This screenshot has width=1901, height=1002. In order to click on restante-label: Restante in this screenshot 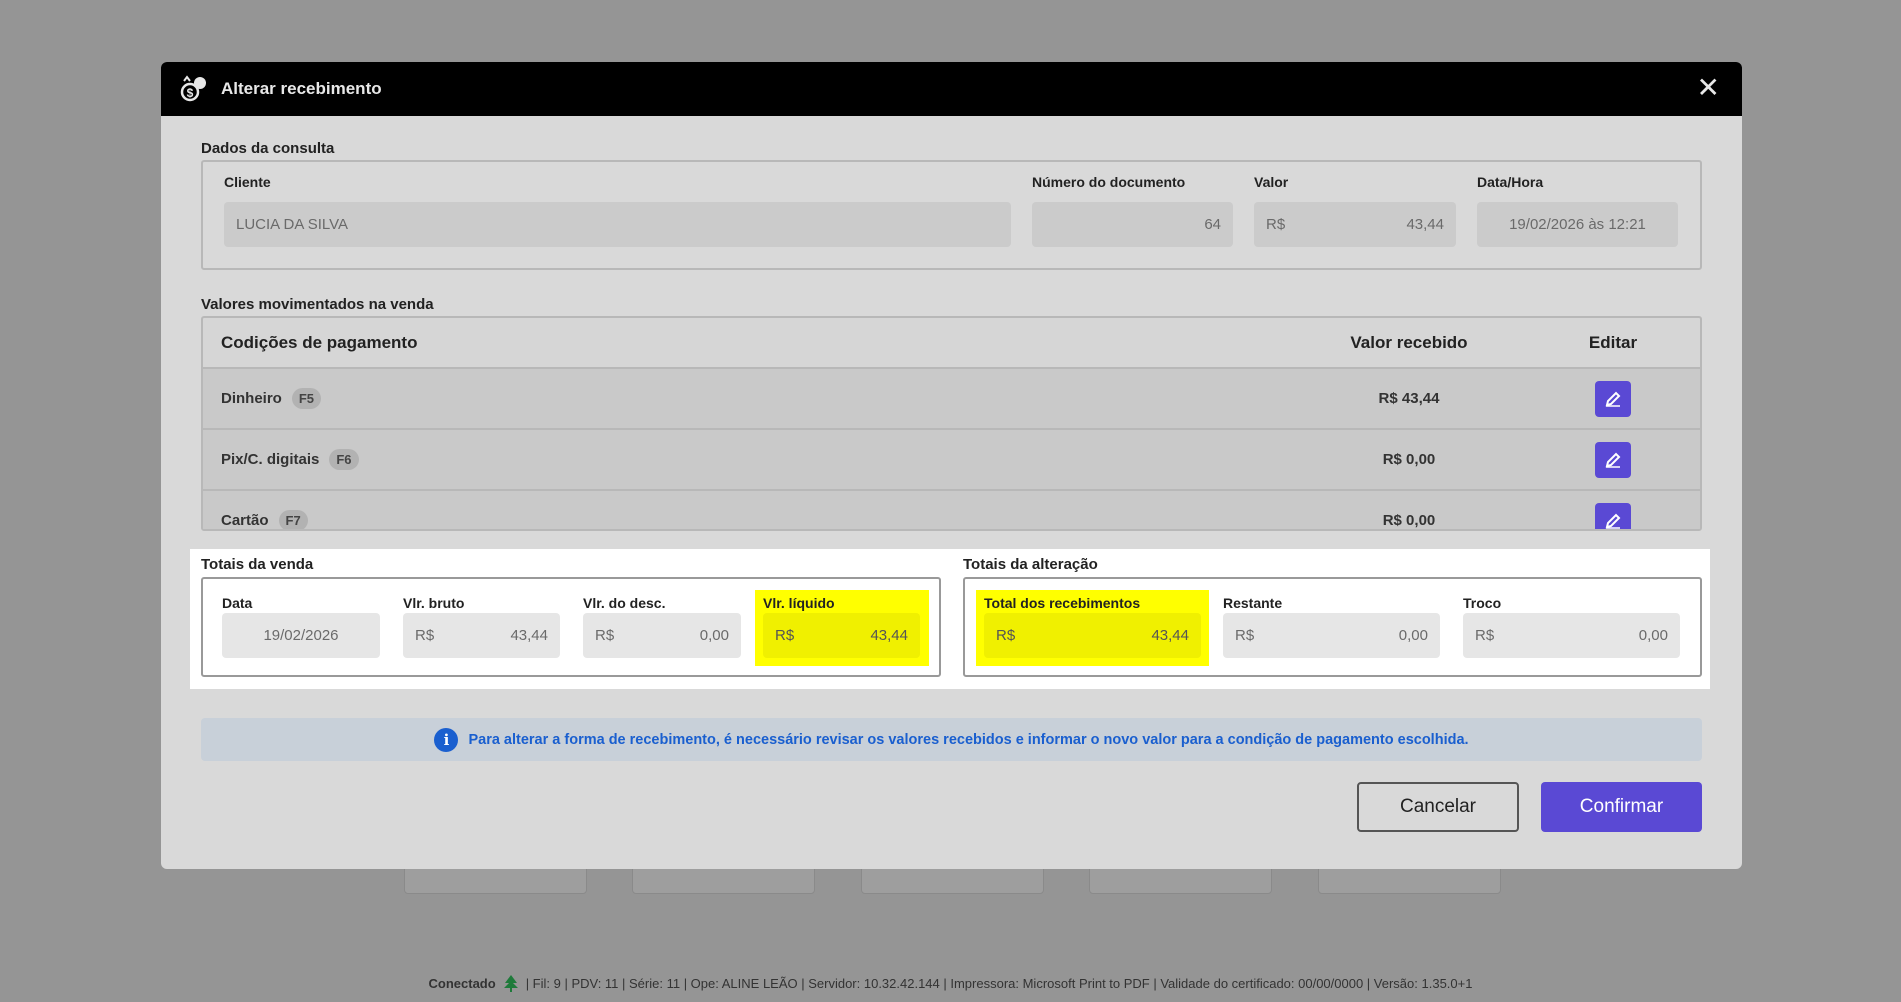, I will do `click(1253, 603)`.